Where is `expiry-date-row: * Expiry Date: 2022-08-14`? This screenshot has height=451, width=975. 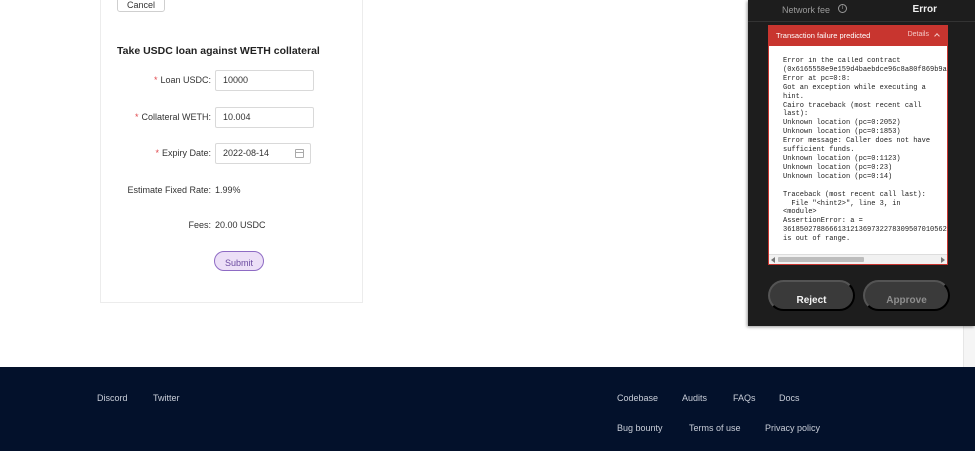 expiry-date-row: * Expiry Date: 2022-08-14 is located at coordinates (232, 153).